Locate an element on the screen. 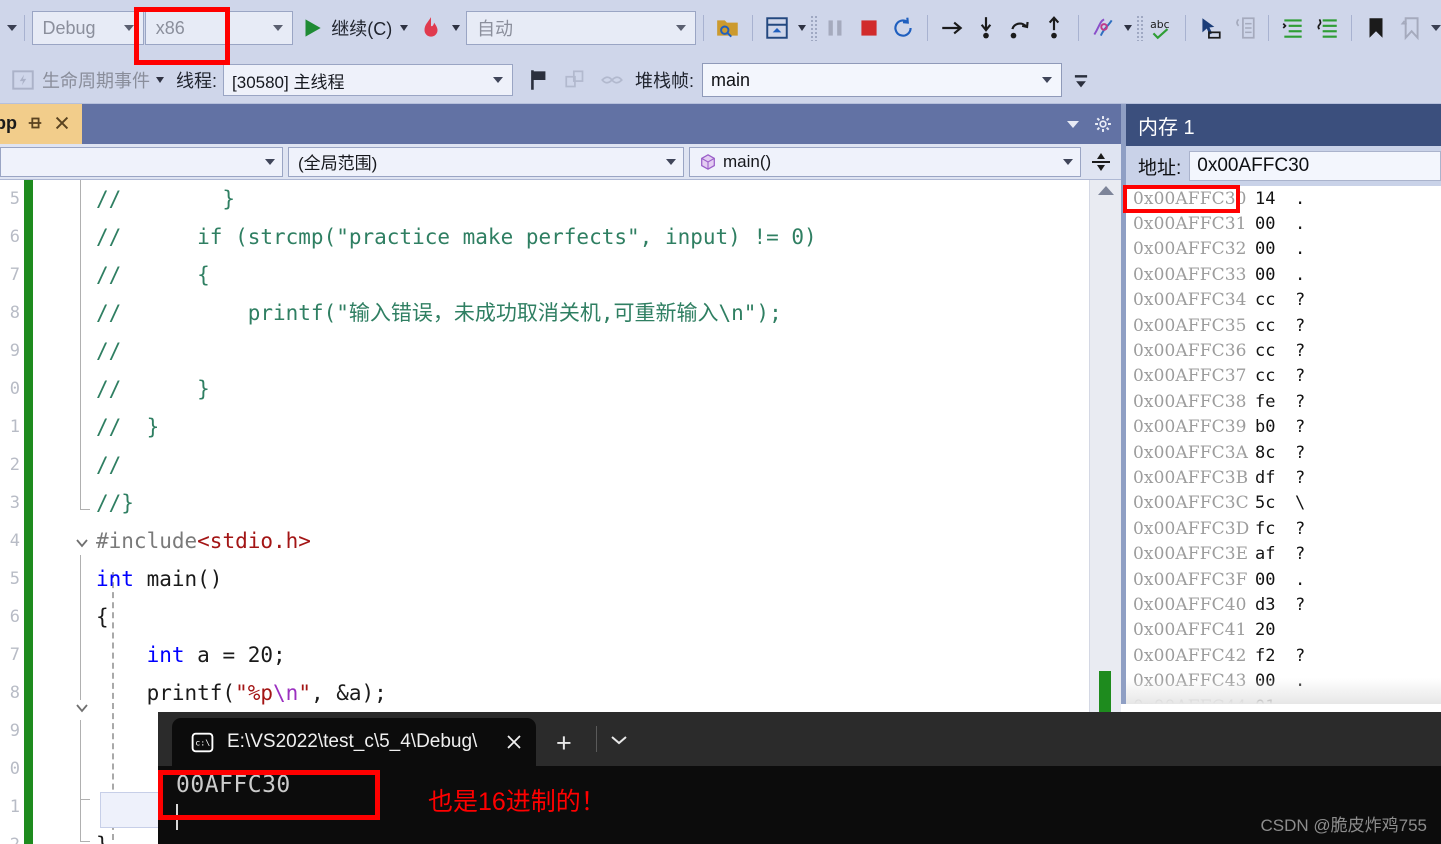 The image size is (1441, 844). comment-lines-button is located at coordinates (1327, 28).